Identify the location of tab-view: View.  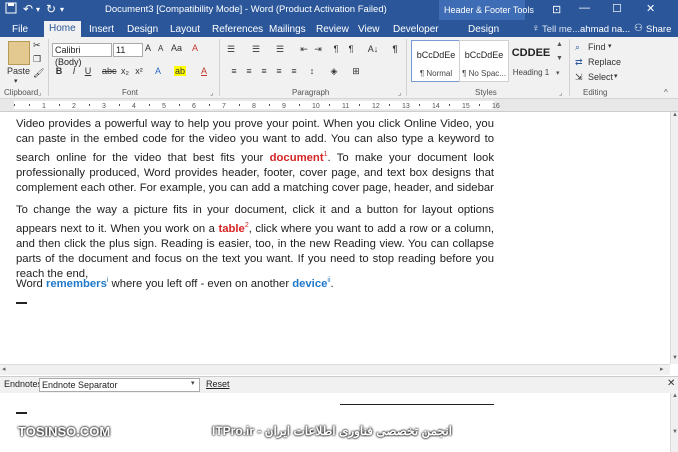
(369, 29).